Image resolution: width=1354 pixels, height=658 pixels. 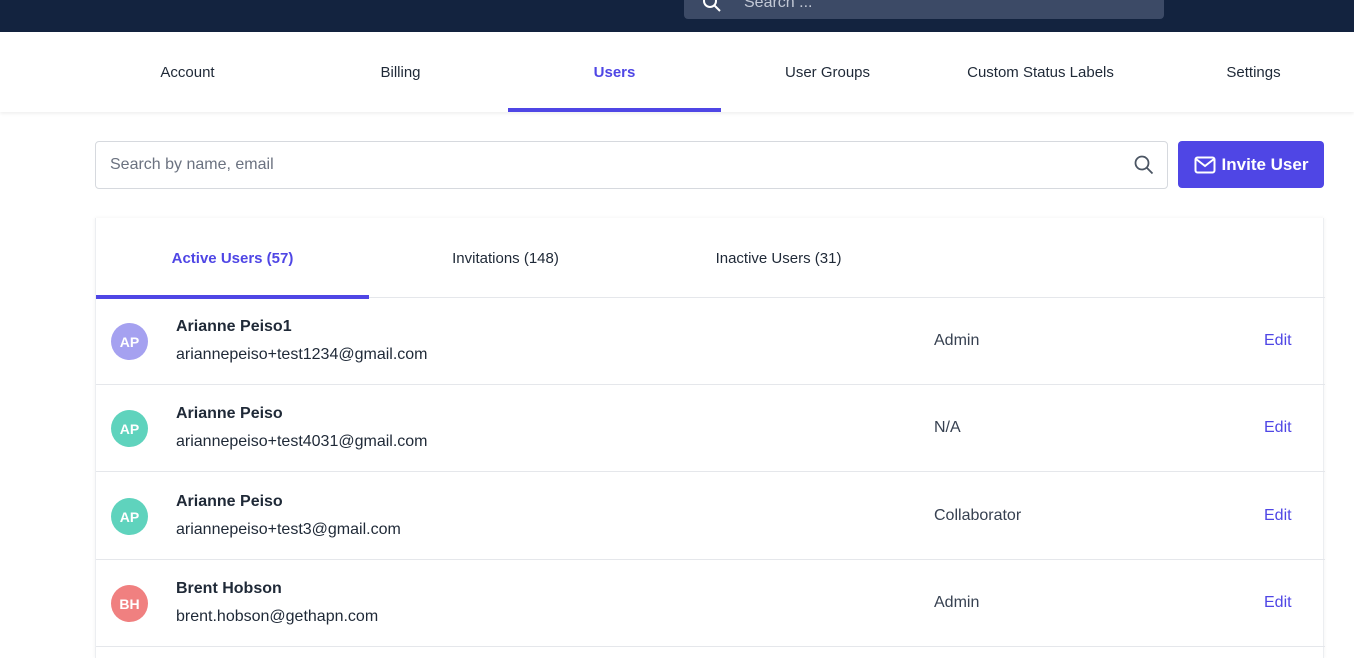 I want to click on tab-billing: Billing, so click(x=400, y=72).